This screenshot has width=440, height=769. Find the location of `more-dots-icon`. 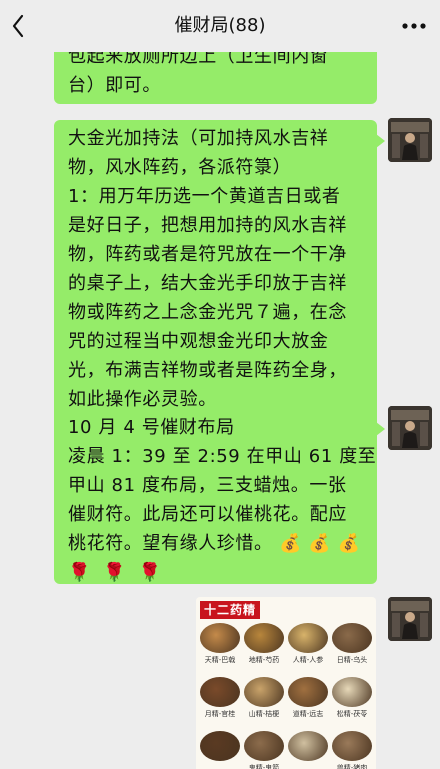

more-dots-icon is located at coordinates (414, 26).